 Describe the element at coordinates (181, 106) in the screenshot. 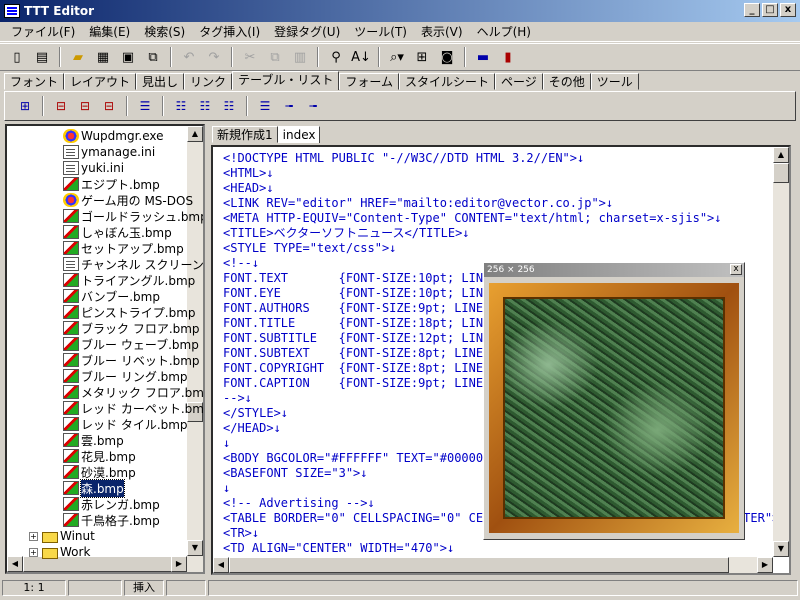

I see `unordered-list-icon: ☷` at that location.